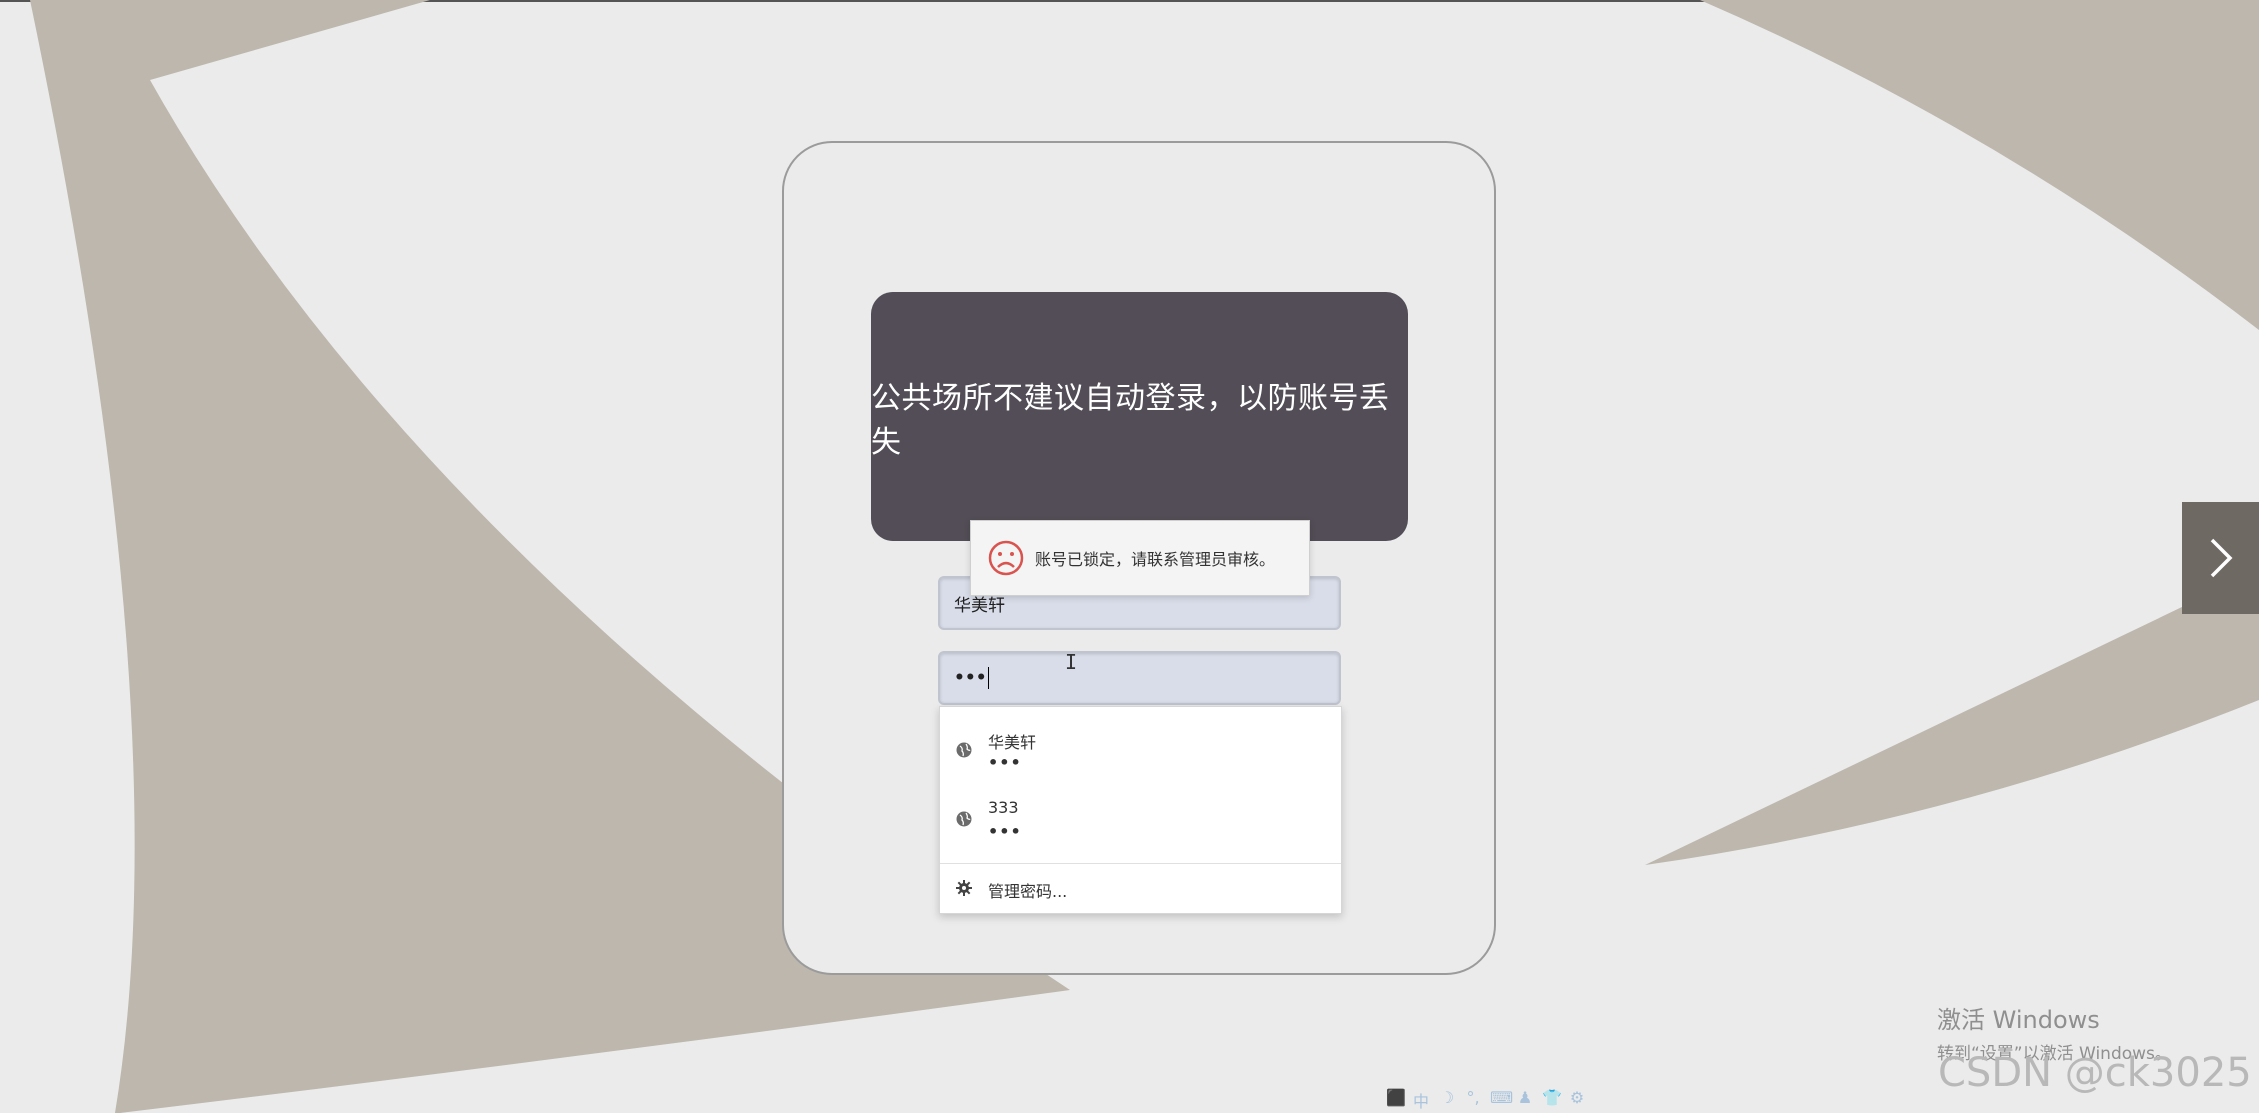  I want to click on csdn-watermark: CSDN @ck3025, so click(2095, 1073).